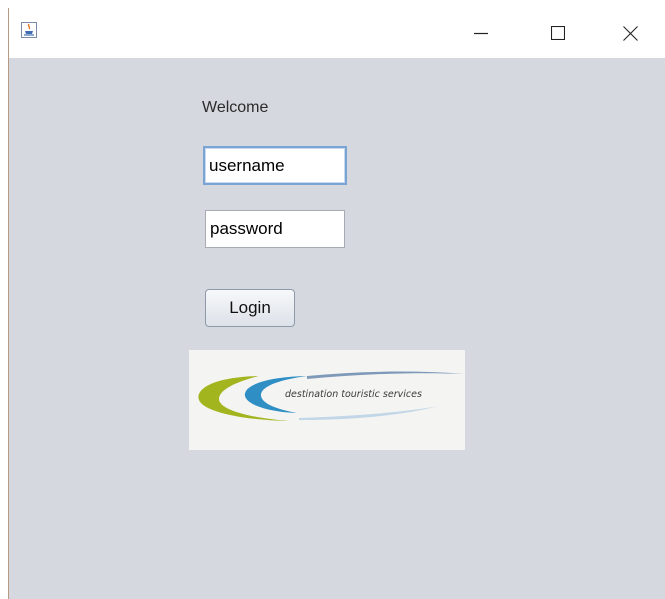  I want to click on close-button, so click(630, 33).